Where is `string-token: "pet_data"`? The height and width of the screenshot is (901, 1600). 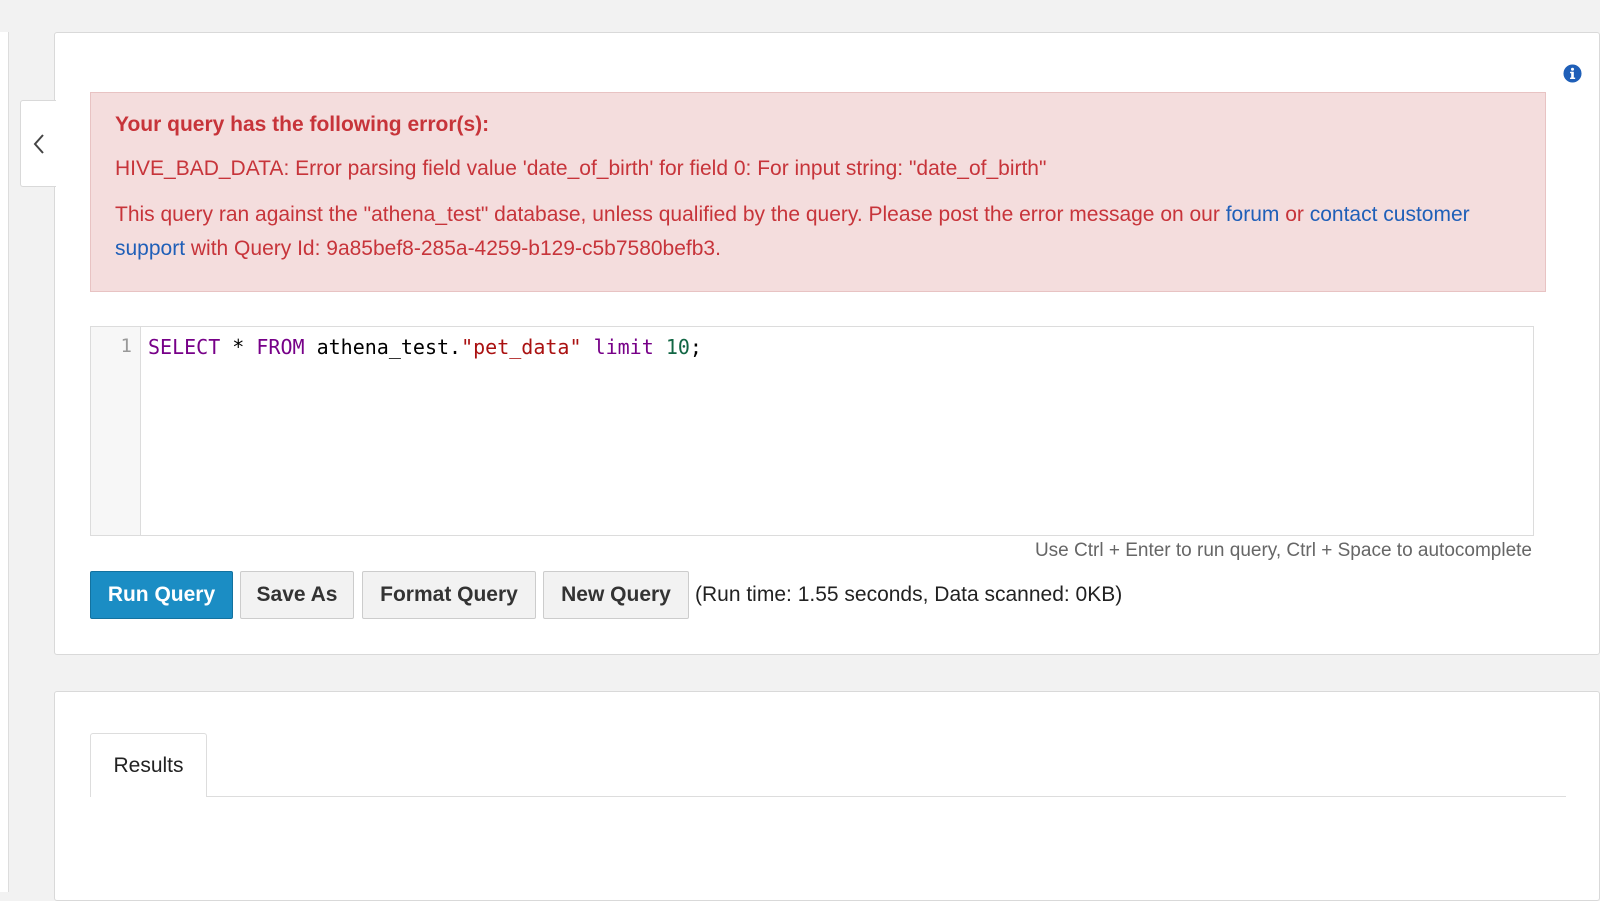 string-token: "pet_data" is located at coordinates (521, 347).